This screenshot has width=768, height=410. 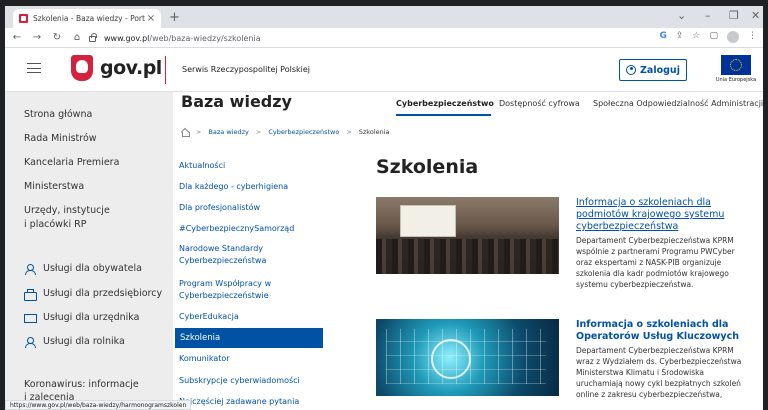 I want to click on briefcase-icon, so click(x=30, y=294).